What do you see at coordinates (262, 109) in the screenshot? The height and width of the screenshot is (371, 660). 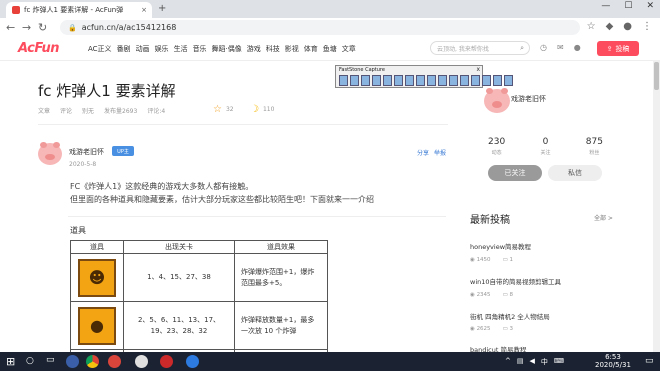 I see `coin-button: ☽ 110` at bounding box center [262, 109].